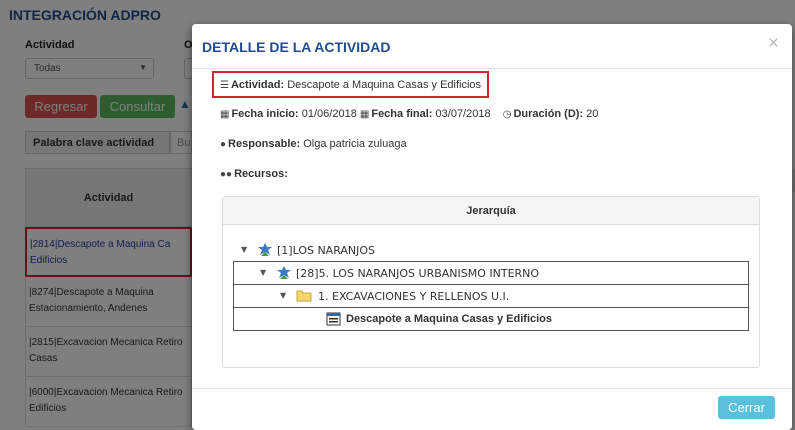 This screenshot has width=795, height=430. What do you see at coordinates (492, 409) in the screenshot?
I see `modal-footer: Cerrar` at bounding box center [492, 409].